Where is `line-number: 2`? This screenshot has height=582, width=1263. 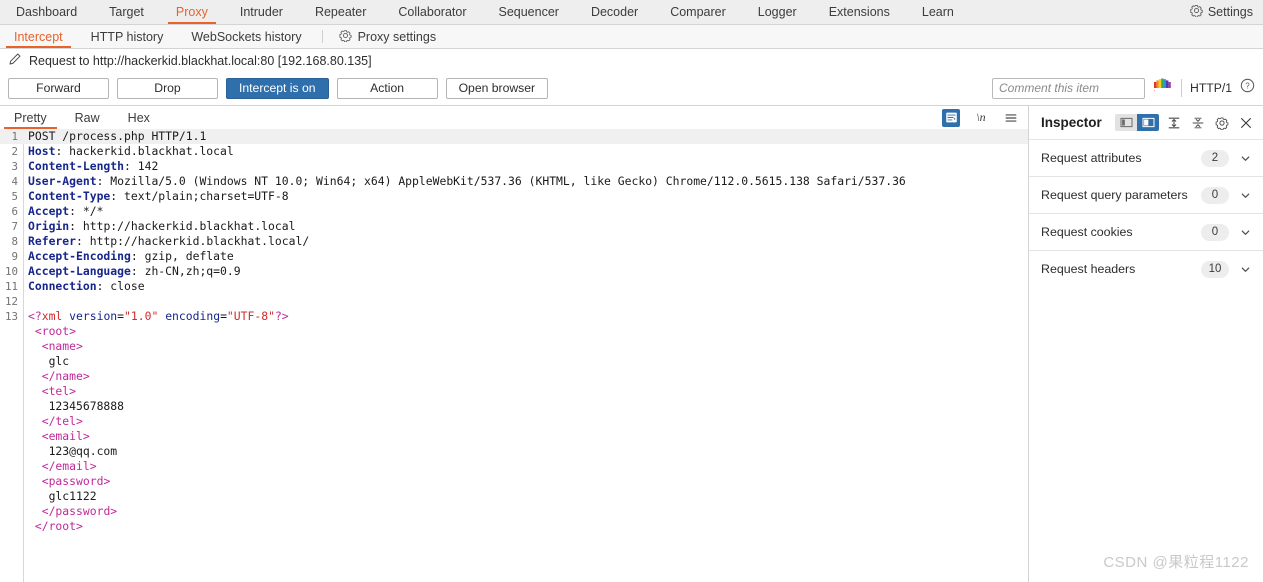
line-number: 2 is located at coordinates (14, 151).